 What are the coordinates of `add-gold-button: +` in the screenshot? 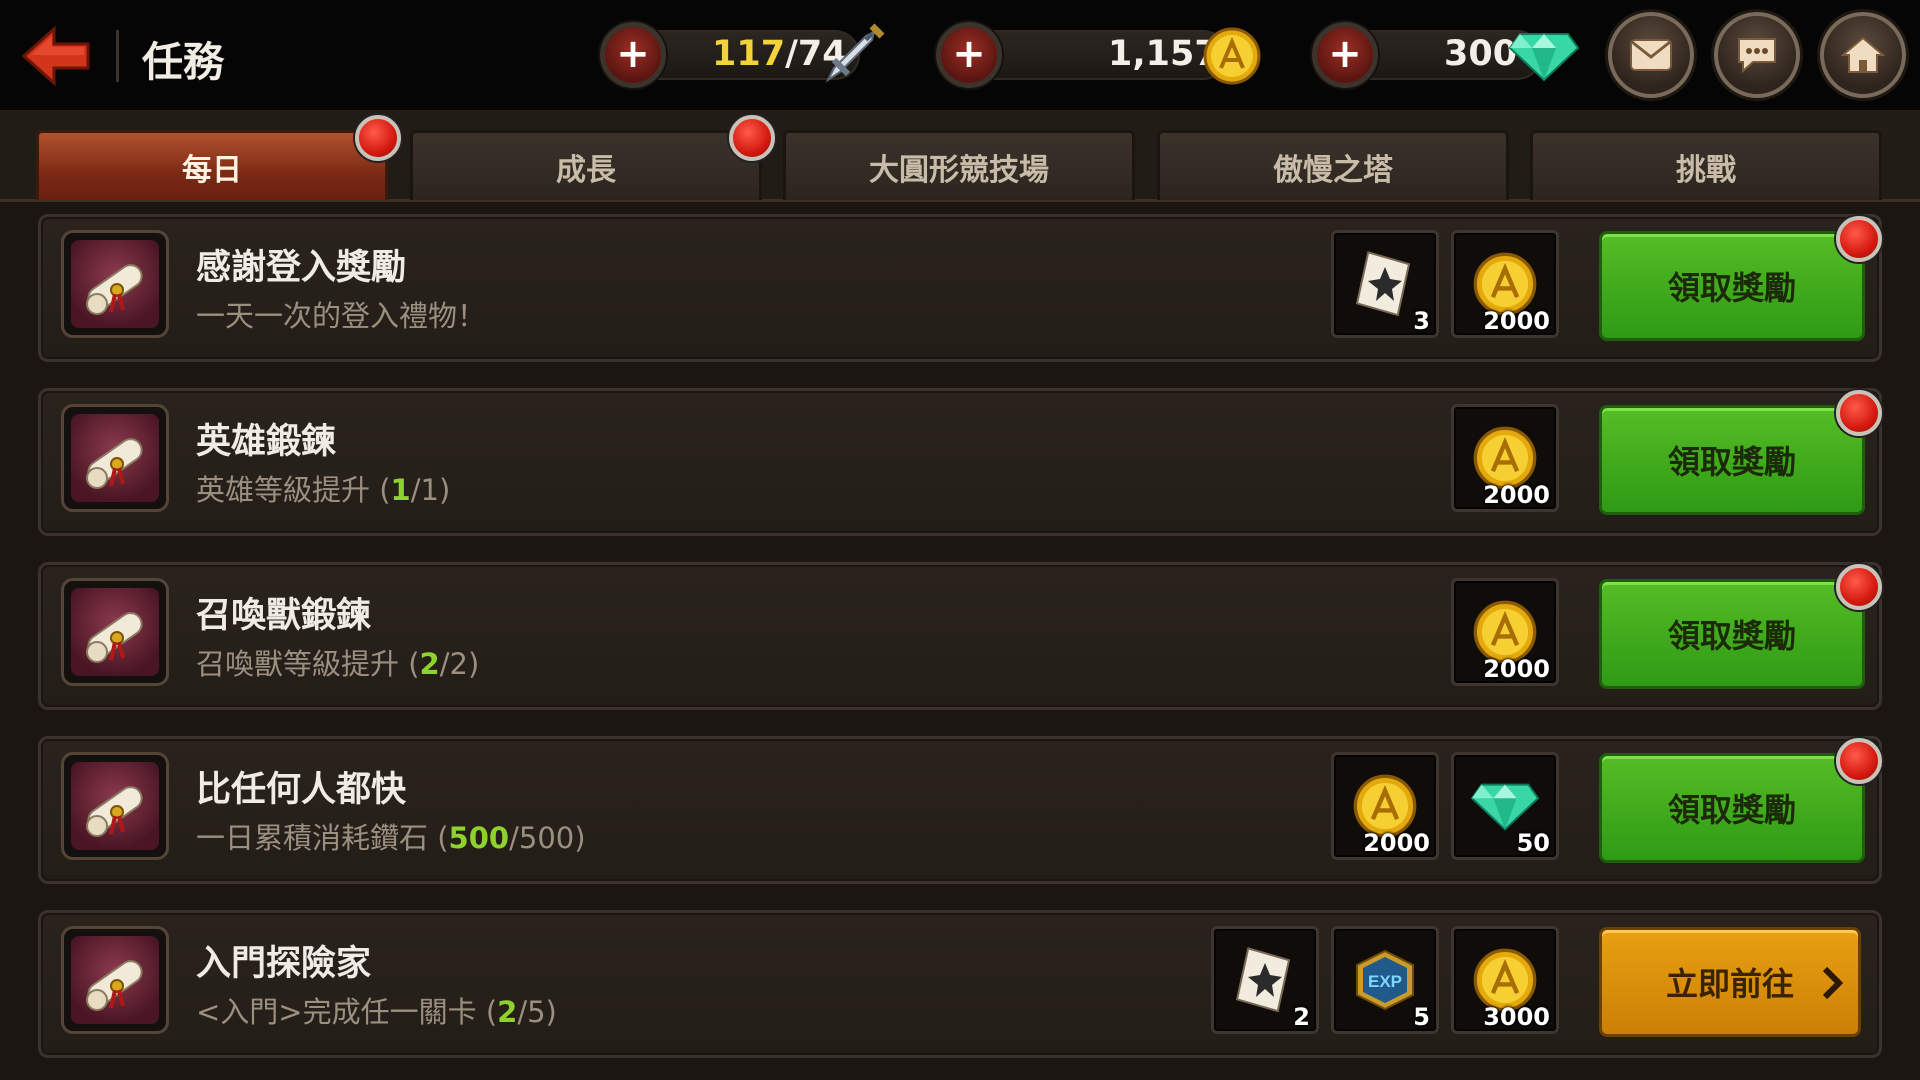 It's located at (969, 55).